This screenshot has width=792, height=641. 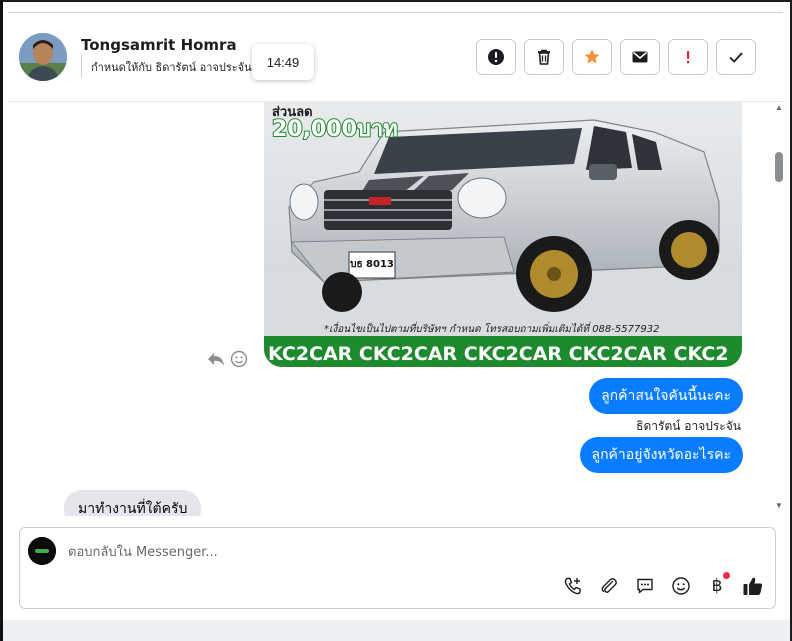 What do you see at coordinates (666, 396) in the screenshot?
I see `outgoing-message: ลูกค้าสนใจคันนี้นะคะ` at bounding box center [666, 396].